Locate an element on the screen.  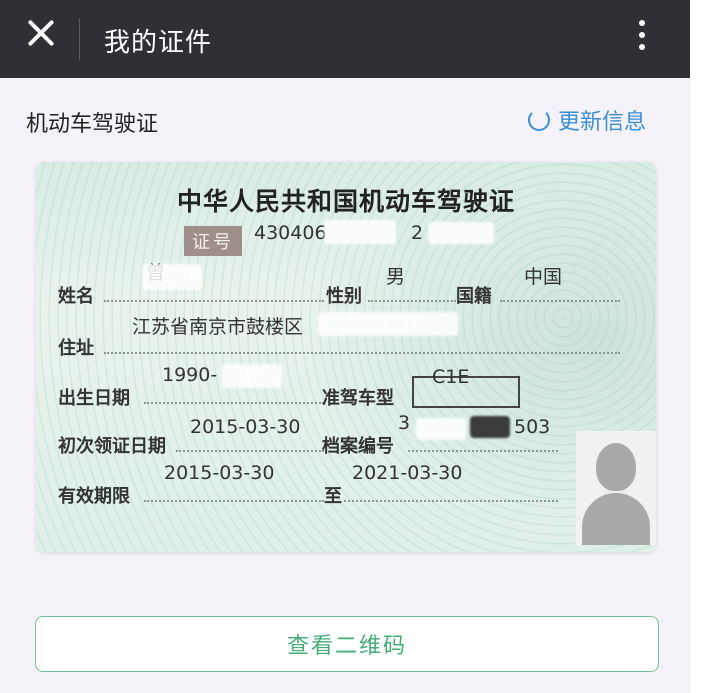
value-valid-to: 2021-03-30 is located at coordinates (407, 473).